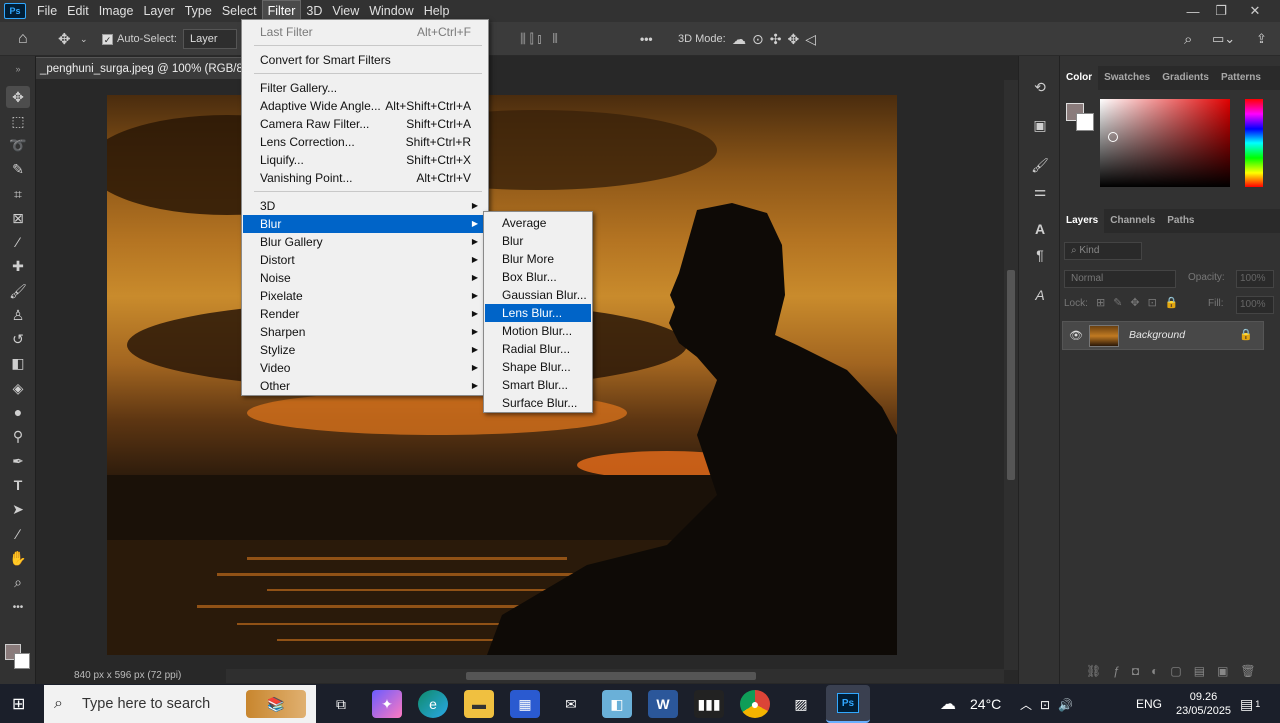  I want to click on menu-item-3d: 3D ▶, so click(365, 206).